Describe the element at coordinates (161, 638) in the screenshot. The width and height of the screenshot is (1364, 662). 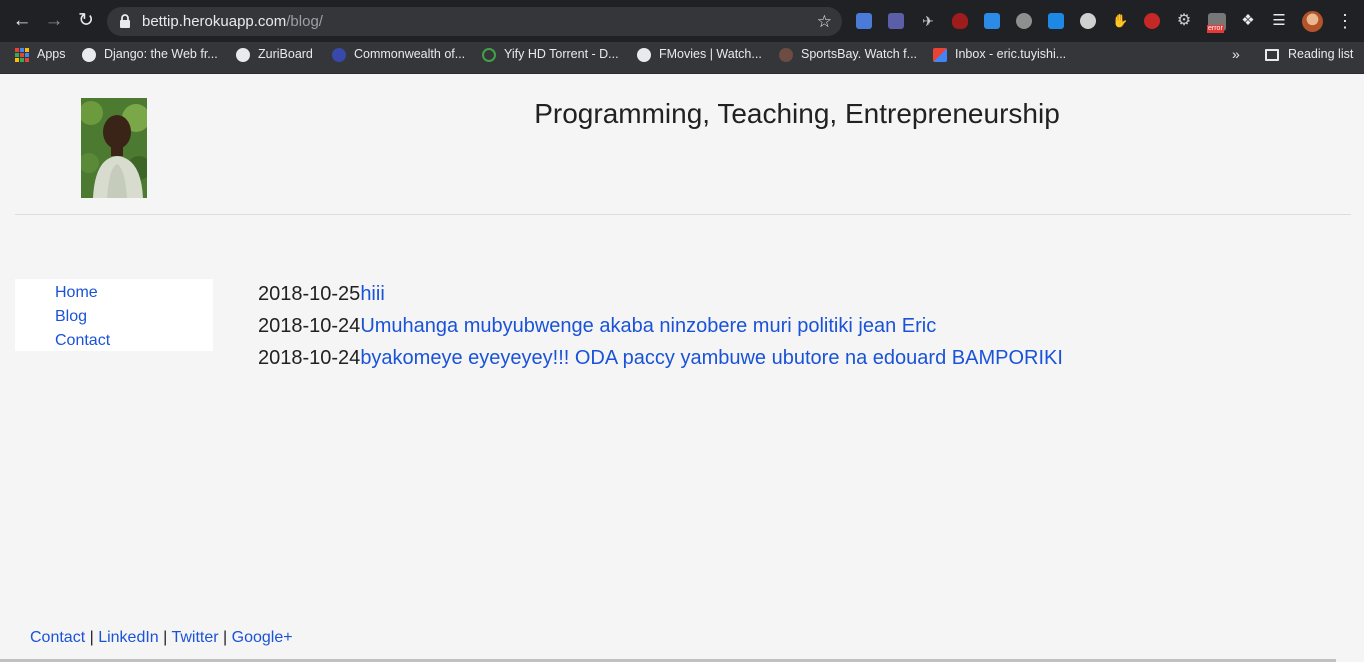
I see `footer-links: Contact | LinkedIn | Twitter | Google+` at that location.